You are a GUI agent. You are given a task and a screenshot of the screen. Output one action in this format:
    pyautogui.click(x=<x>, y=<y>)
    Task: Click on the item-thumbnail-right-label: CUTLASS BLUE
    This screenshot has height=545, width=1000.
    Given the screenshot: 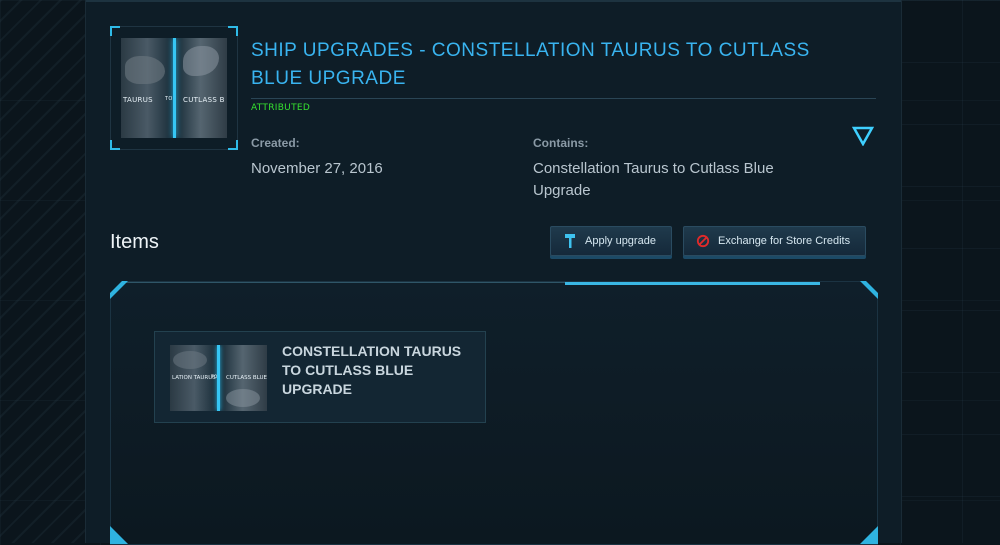 What is the action you would take?
    pyautogui.click(x=246, y=378)
    